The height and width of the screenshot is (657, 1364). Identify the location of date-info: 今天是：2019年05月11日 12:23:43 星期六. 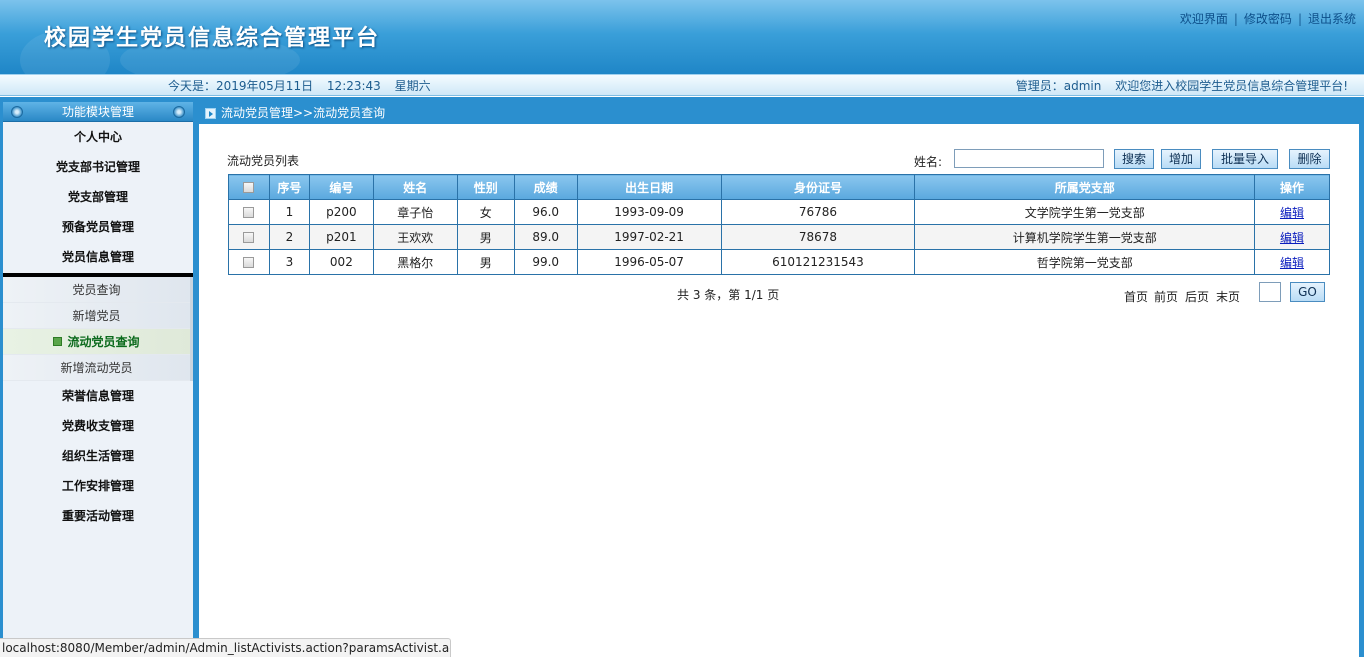
(304, 86).